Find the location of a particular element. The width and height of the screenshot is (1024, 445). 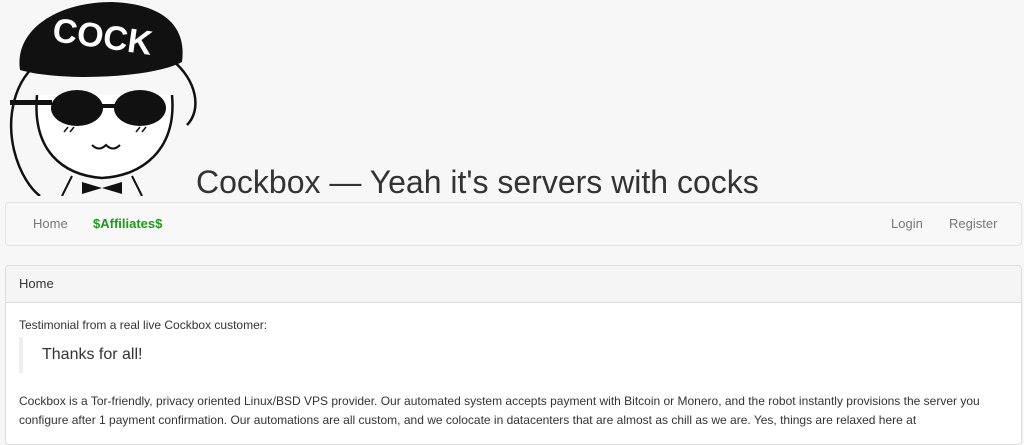

nav-register-link: Register is located at coordinates (973, 224).